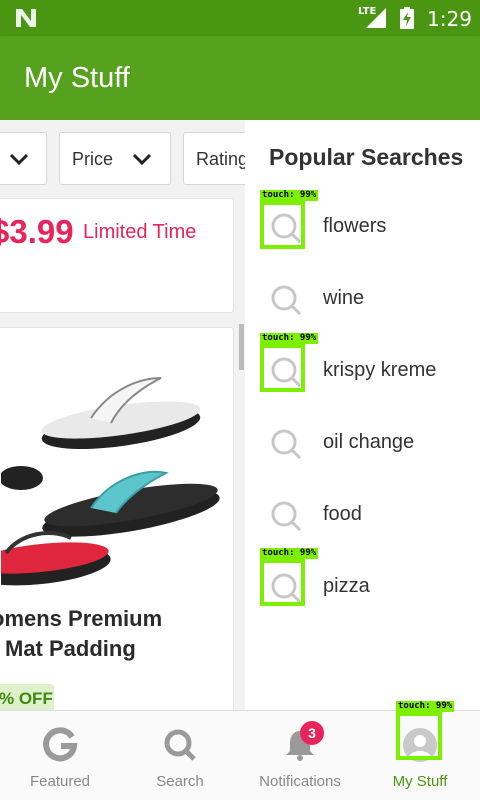 The image size is (480, 800). Describe the element at coordinates (117, 255) in the screenshot. I see `deal-card: $3.99 Limited Time` at that location.